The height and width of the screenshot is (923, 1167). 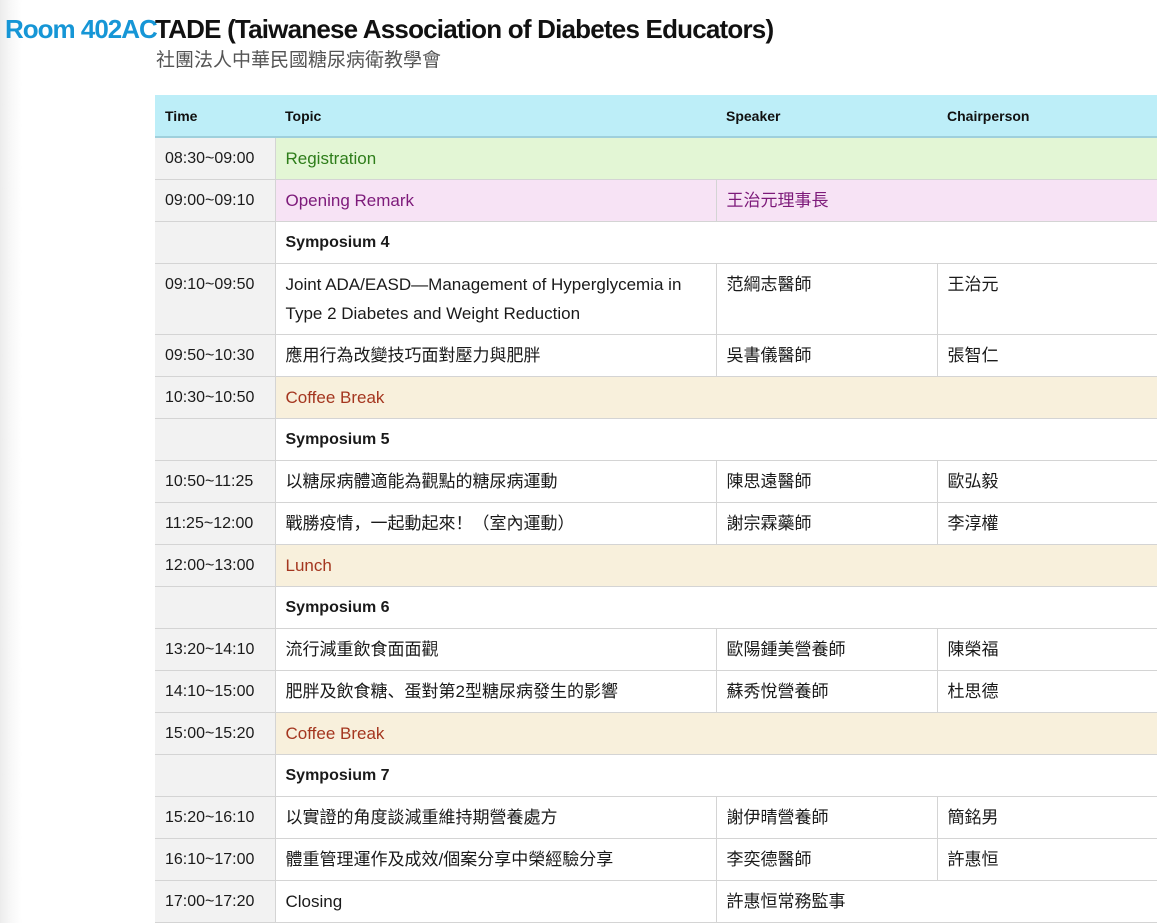 What do you see at coordinates (215, 481) in the screenshot?
I see `time-cell: 10:50~11:25` at bounding box center [215, 481].